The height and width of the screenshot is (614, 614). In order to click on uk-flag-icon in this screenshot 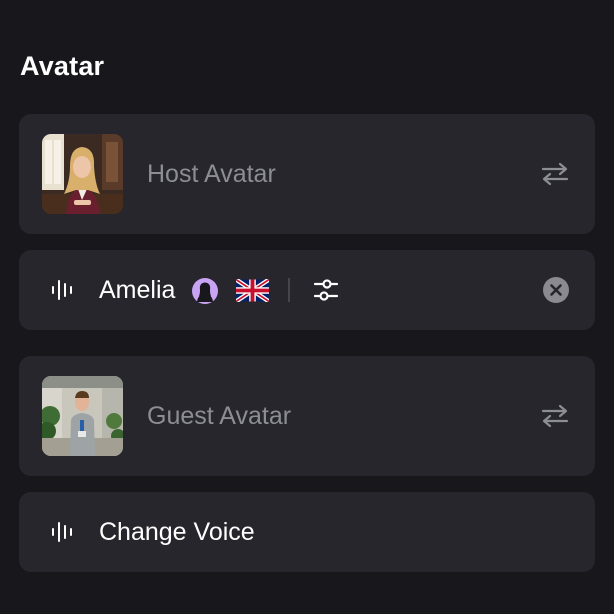, I will do `click(252, 290)`.